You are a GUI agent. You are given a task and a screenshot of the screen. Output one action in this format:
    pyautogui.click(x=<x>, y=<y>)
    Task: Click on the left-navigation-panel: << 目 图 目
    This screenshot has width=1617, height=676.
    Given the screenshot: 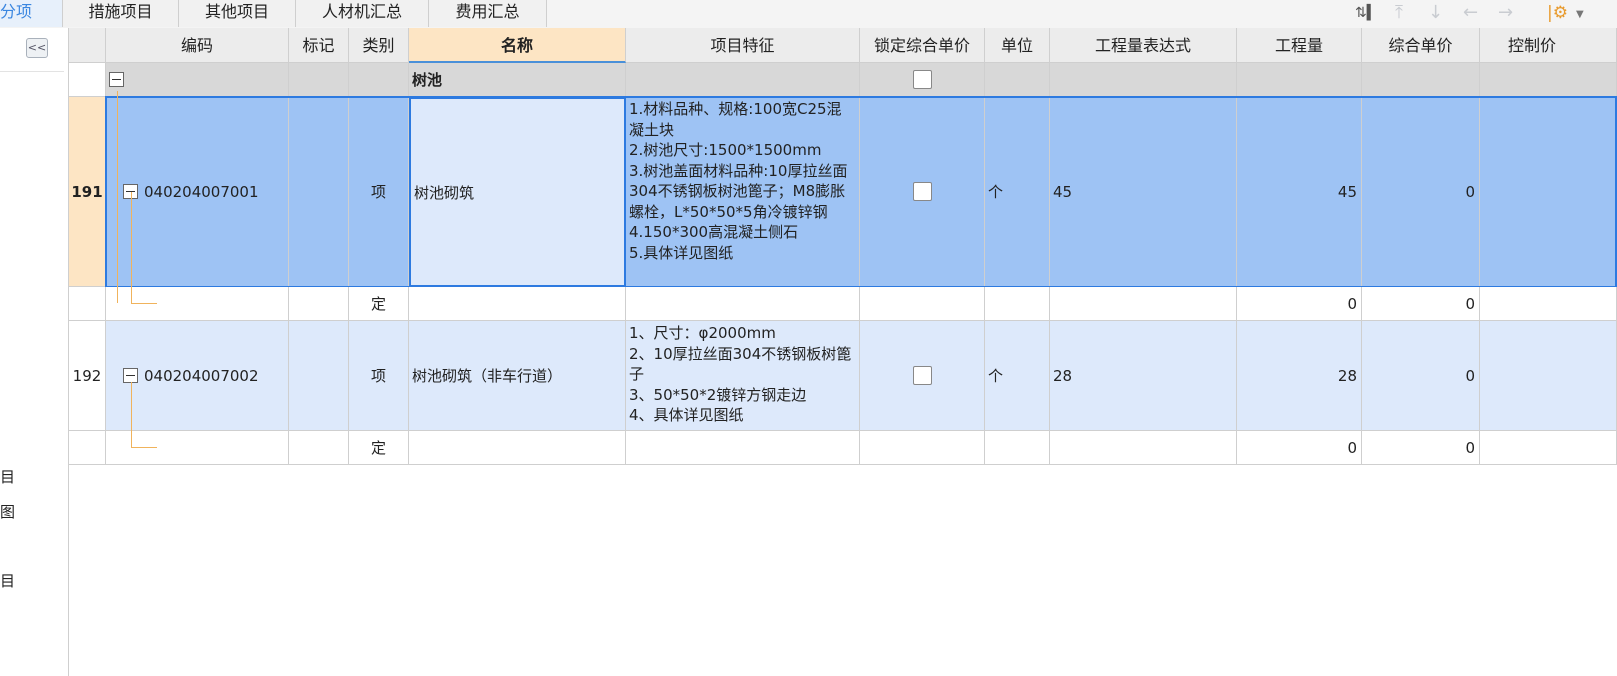 What is the action you would take?
    pyautogui.click(x=34, y=352)
    